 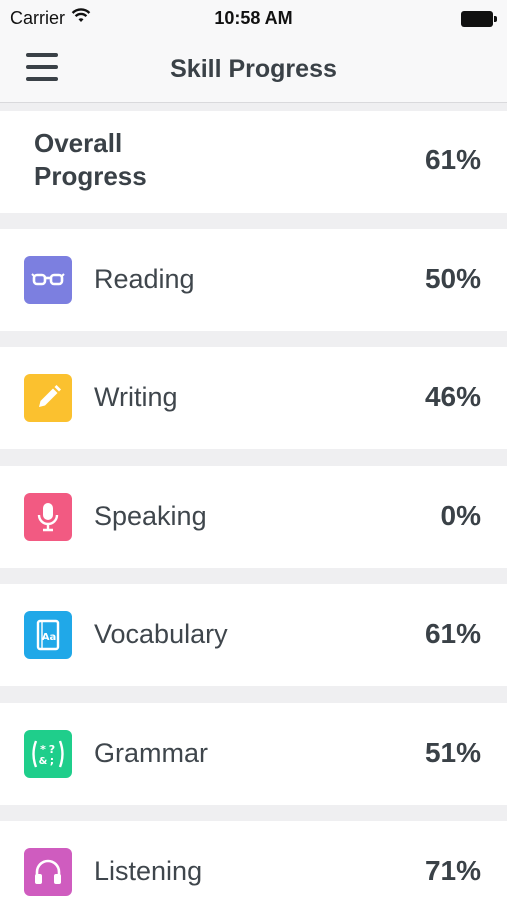 I want to click on overall-progress-value: 61%, so click(x=452, y=159).